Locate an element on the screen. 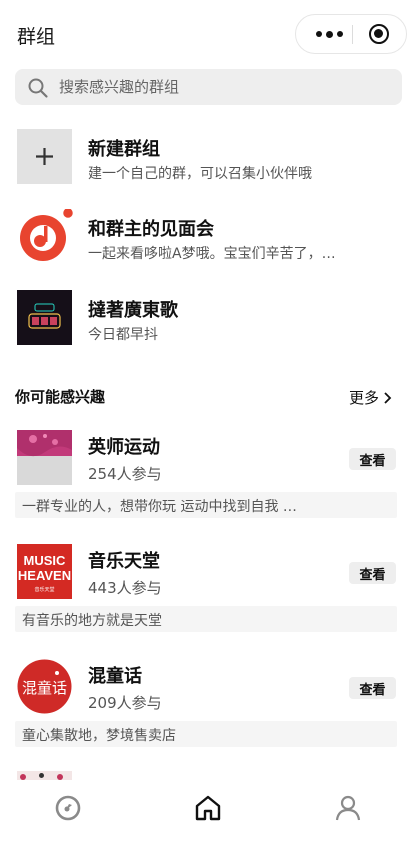 The width and height of the screenshot is (417, 848). recommend-item: 混童话 混童话 209人参与 查看 童心集散地，梦境售卖店 is located at coordinates (208, 711).